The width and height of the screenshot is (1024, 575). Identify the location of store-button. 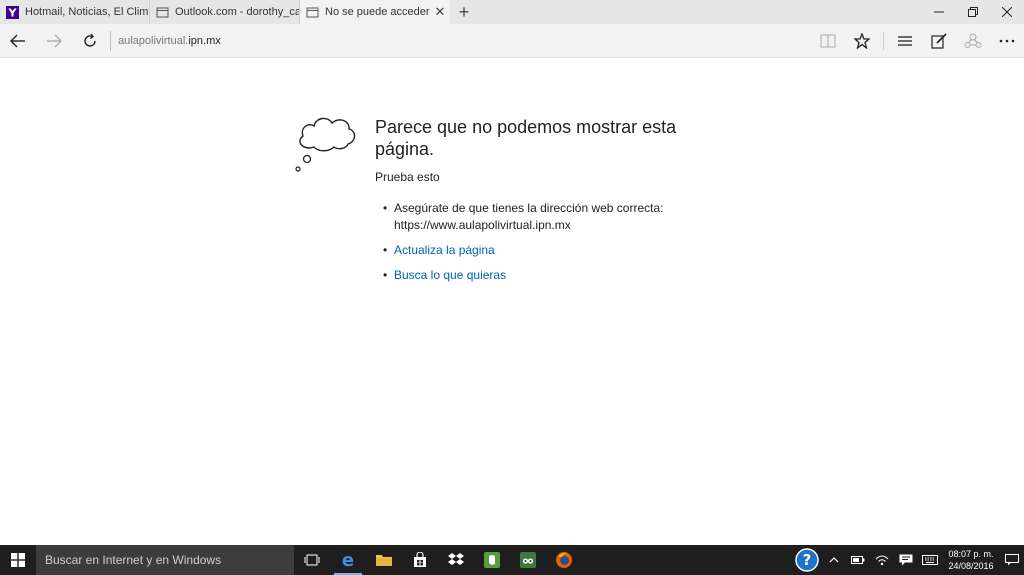
(420, 560).